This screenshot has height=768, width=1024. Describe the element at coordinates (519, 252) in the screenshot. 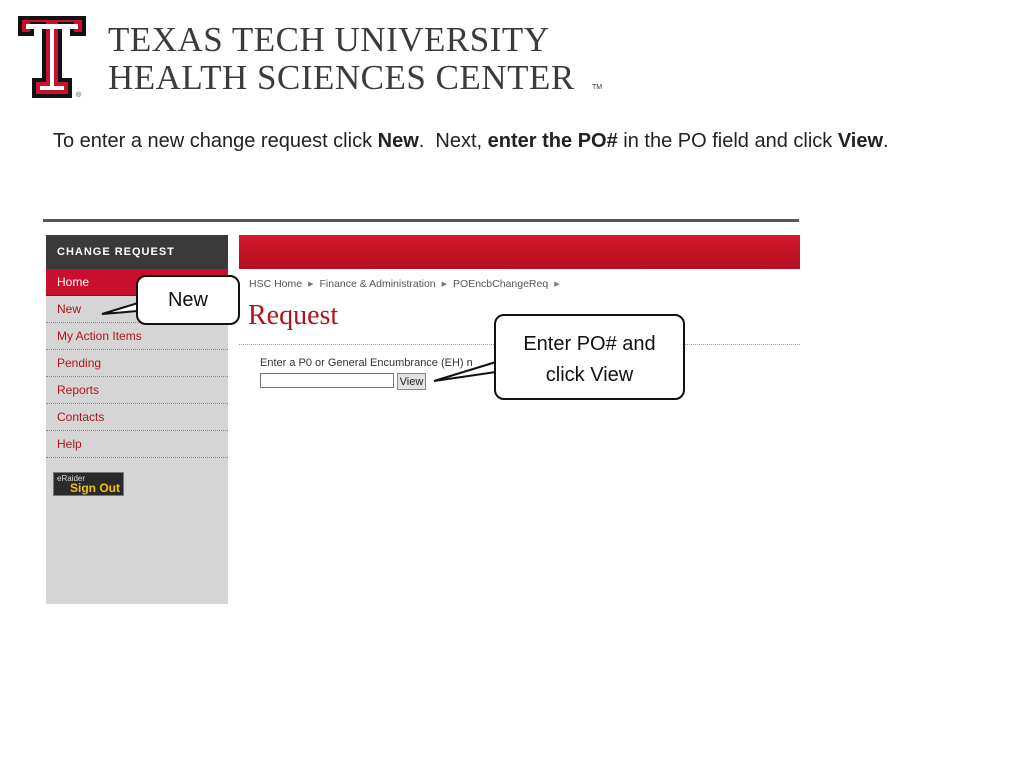

I see `top-banner` at that location.